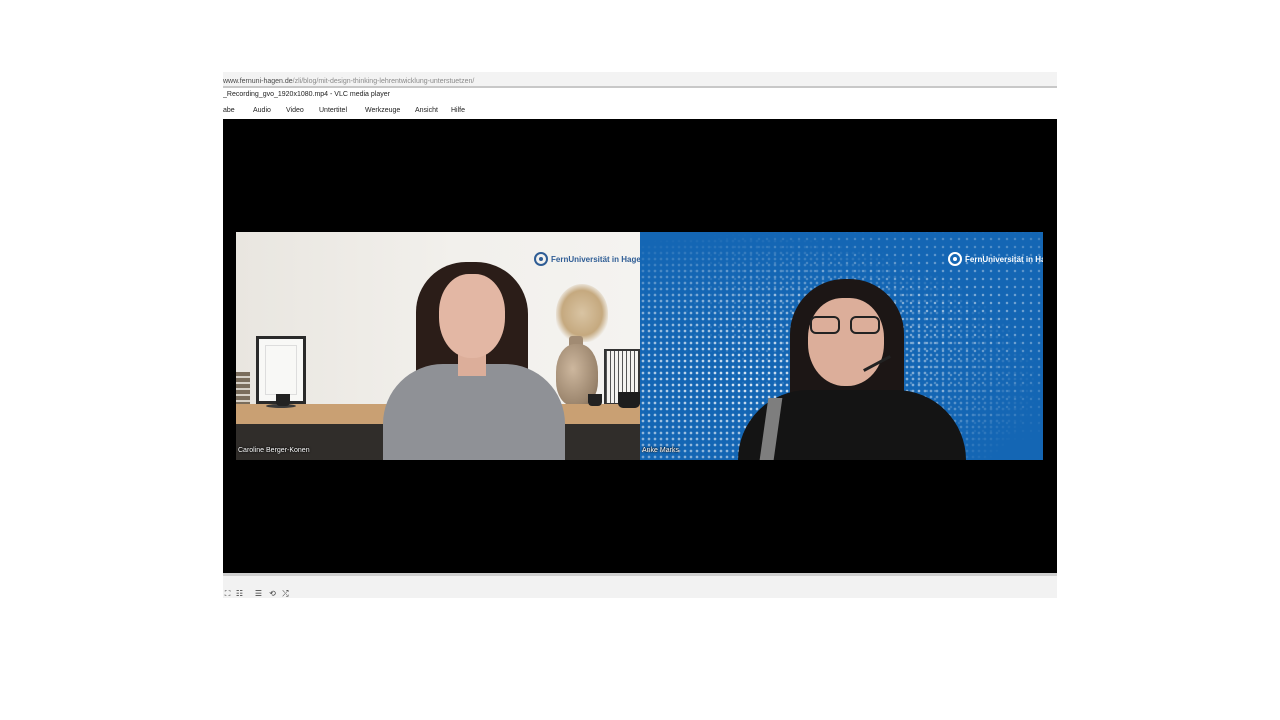 The width and height of the screenshot is (1280, 720). I want to click on pampas-grass, so click(582, 313).